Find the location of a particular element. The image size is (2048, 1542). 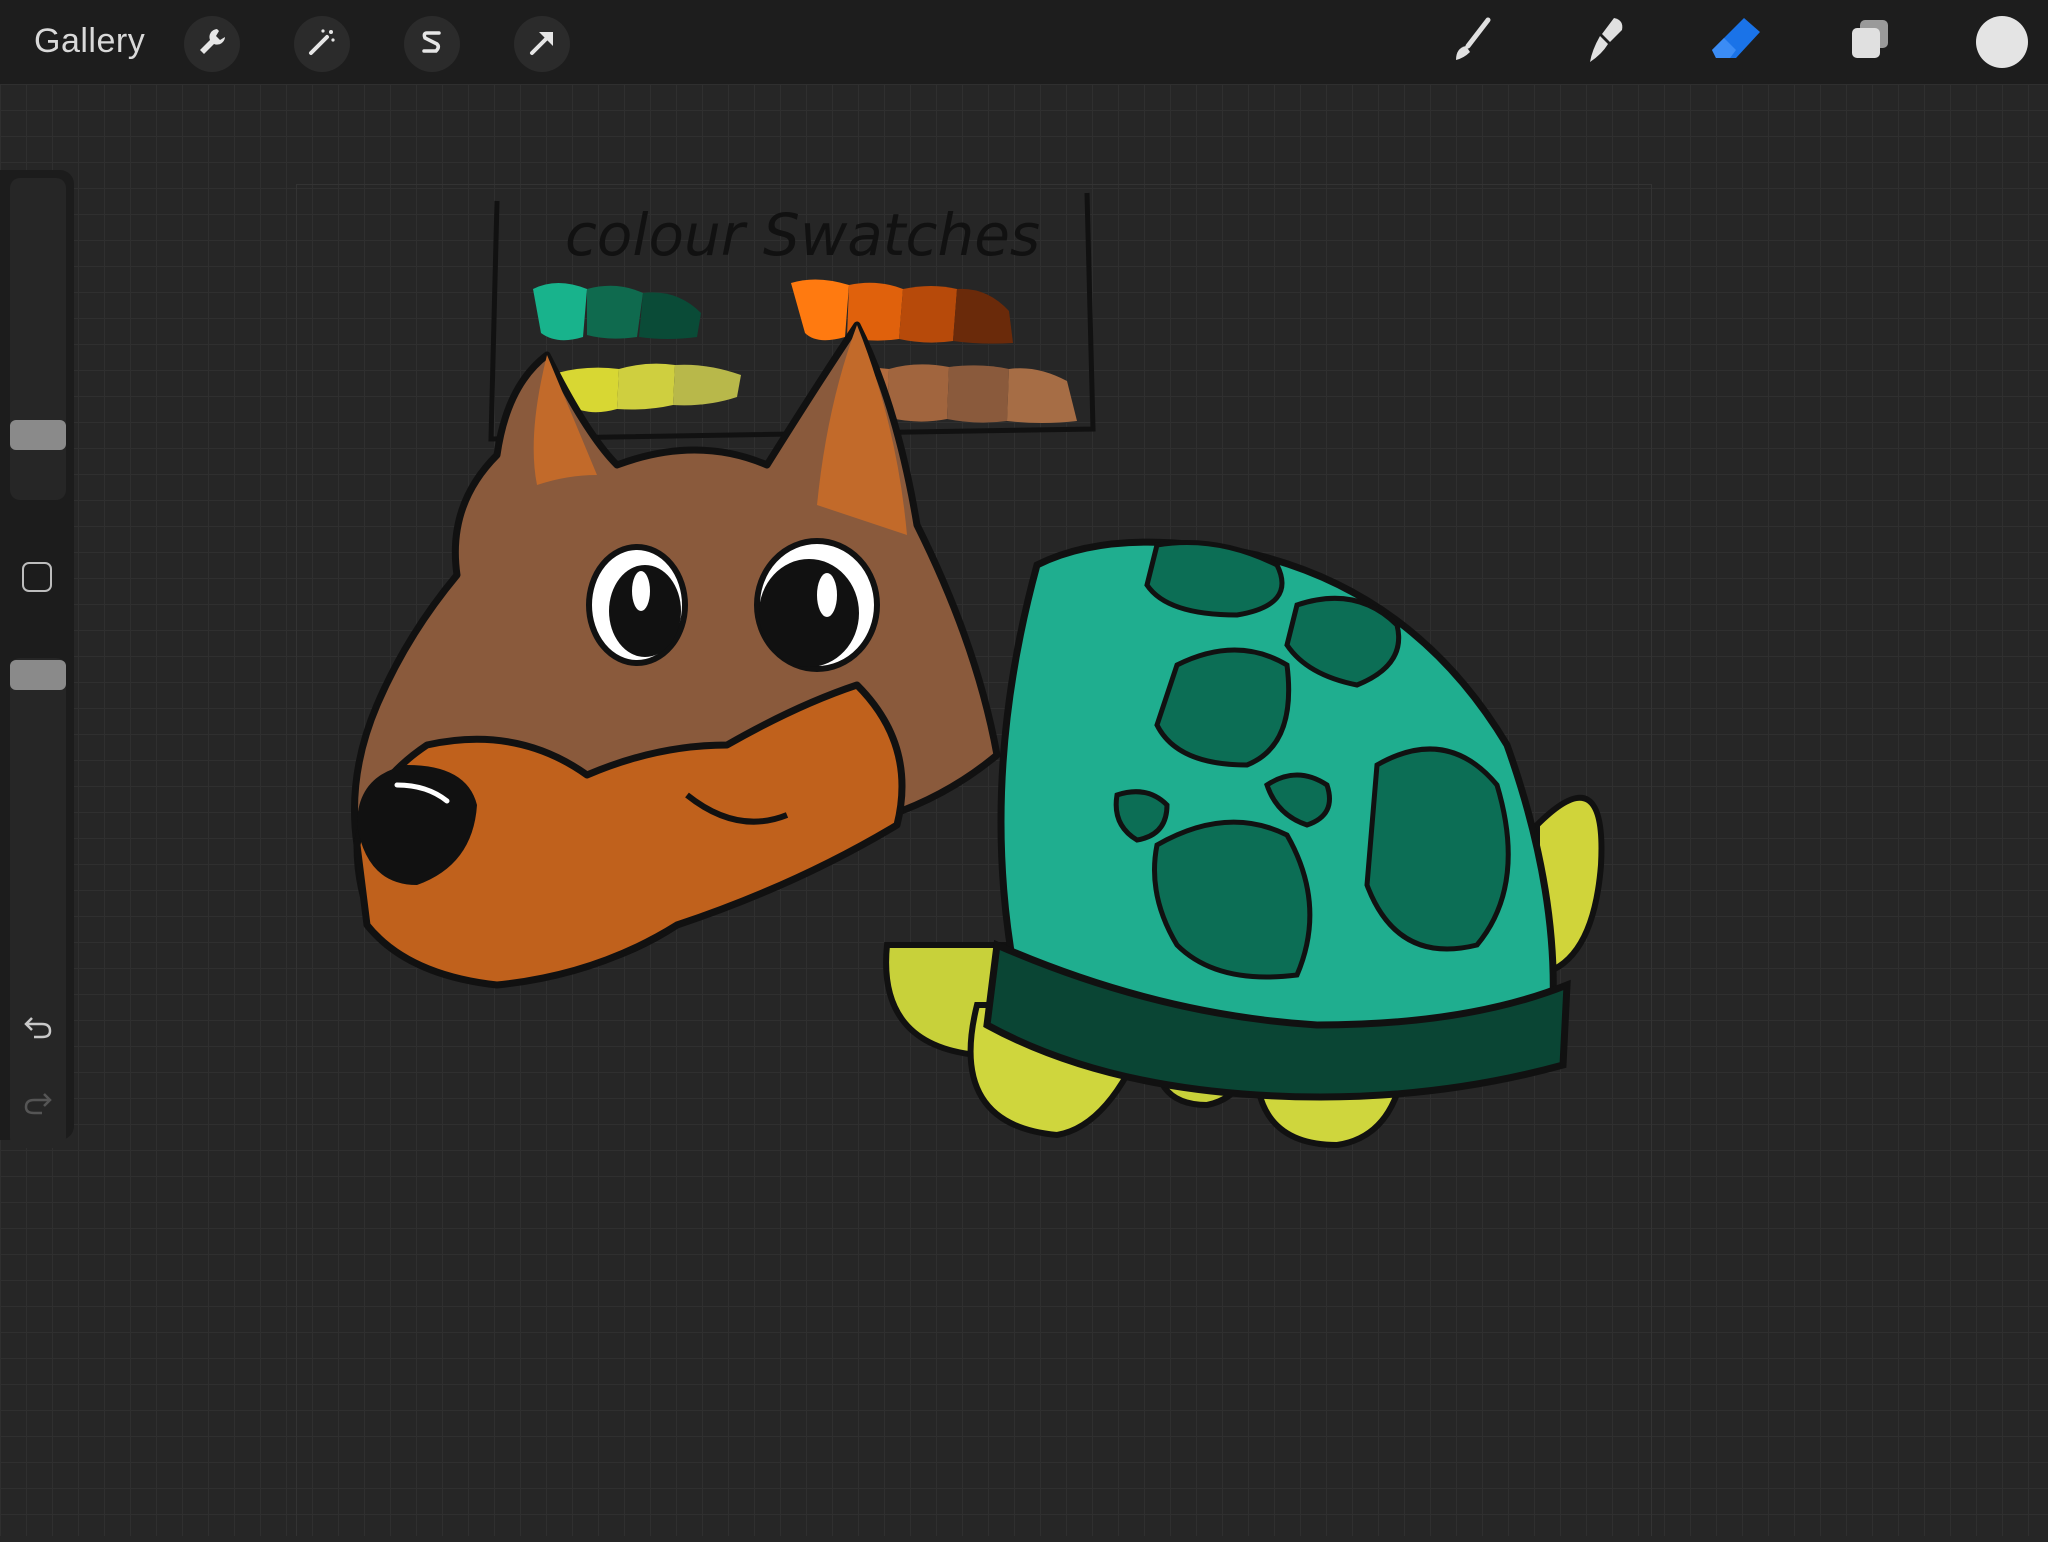

selection-s-icon is located at coordinates (432, 44).